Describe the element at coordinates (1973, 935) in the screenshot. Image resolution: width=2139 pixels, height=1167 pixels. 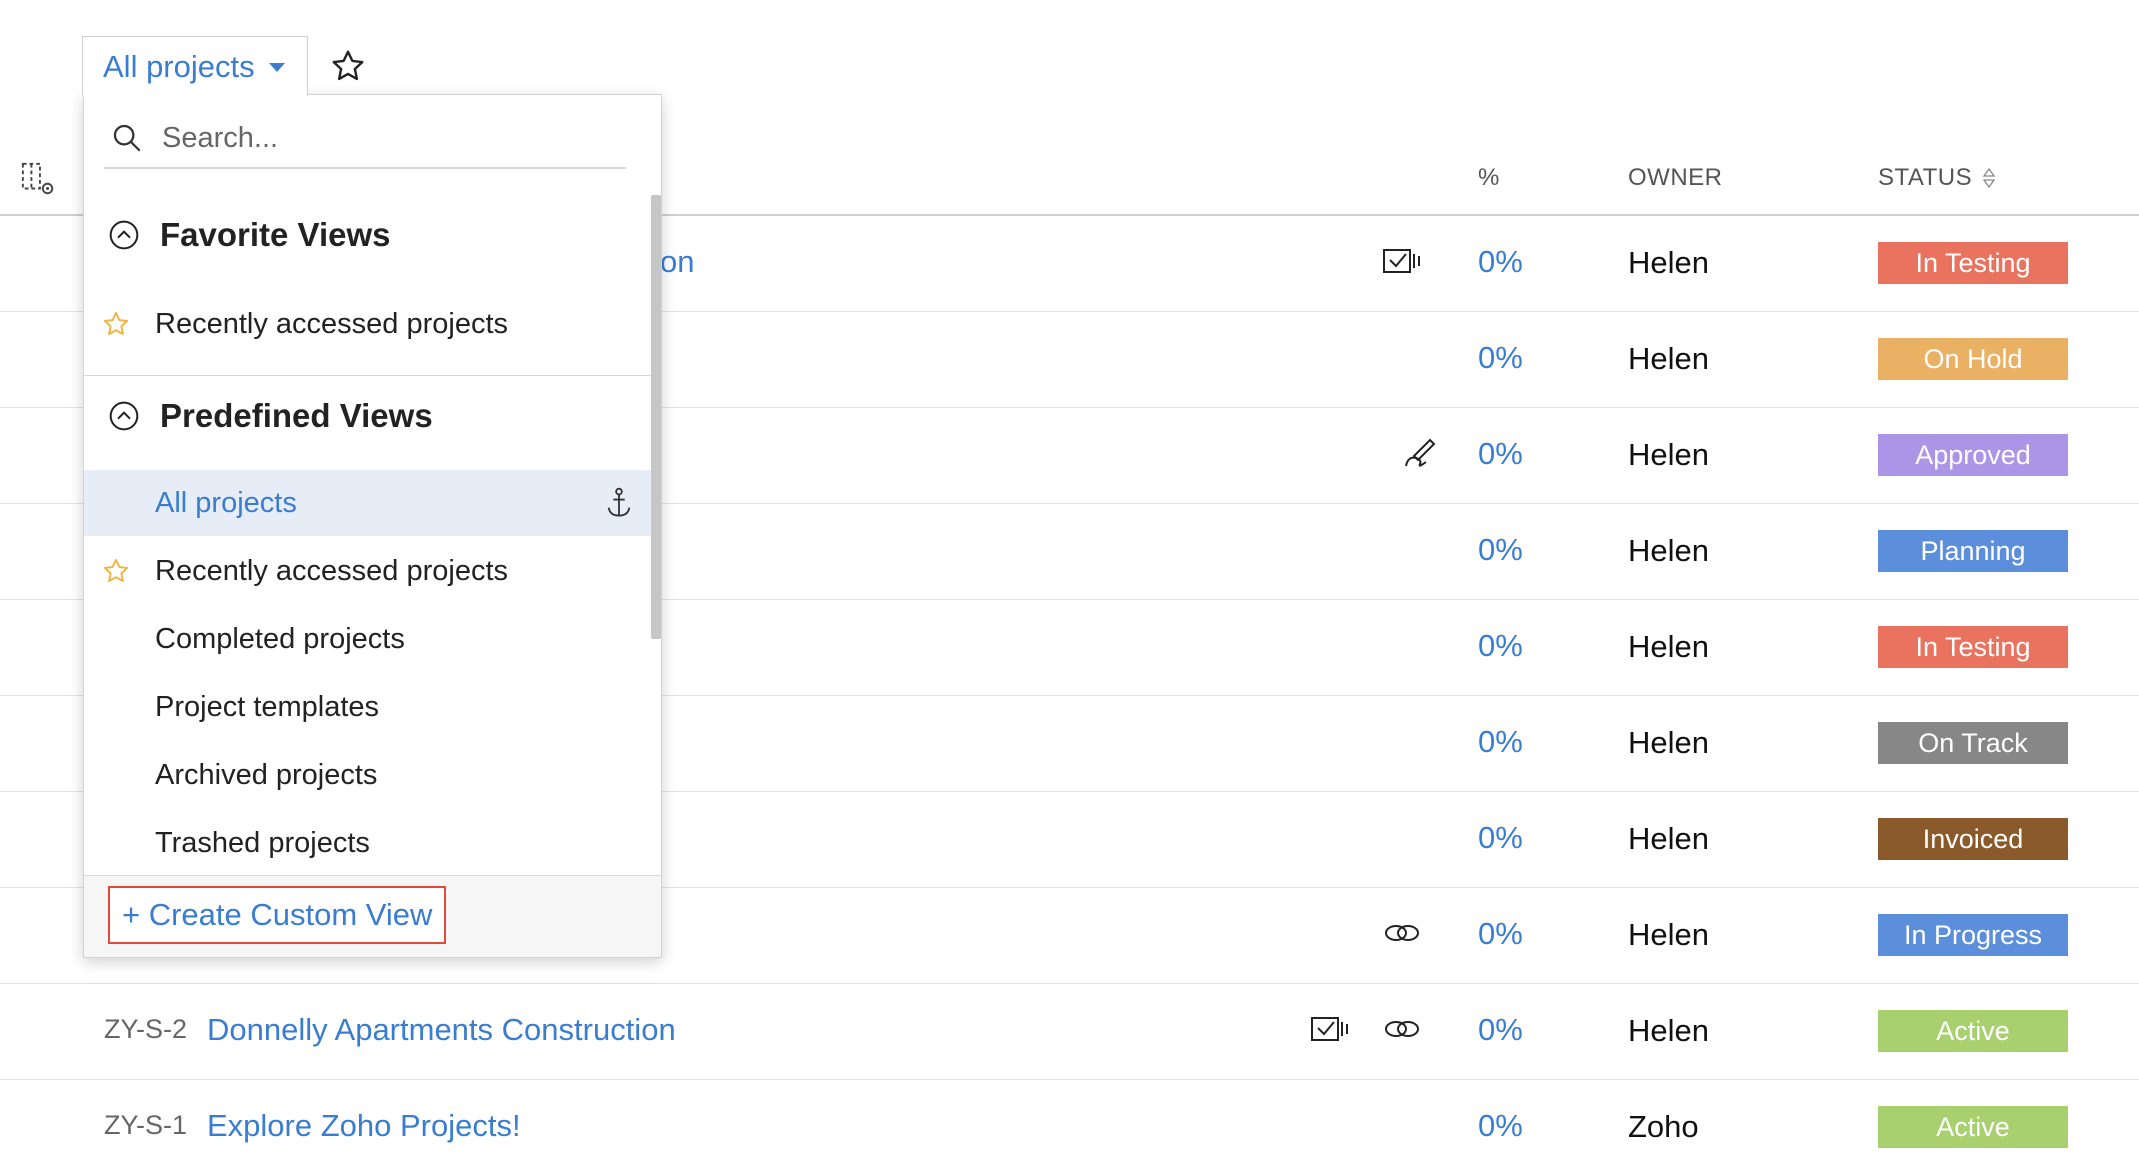
I see `status-badge: In Progress` at that location.